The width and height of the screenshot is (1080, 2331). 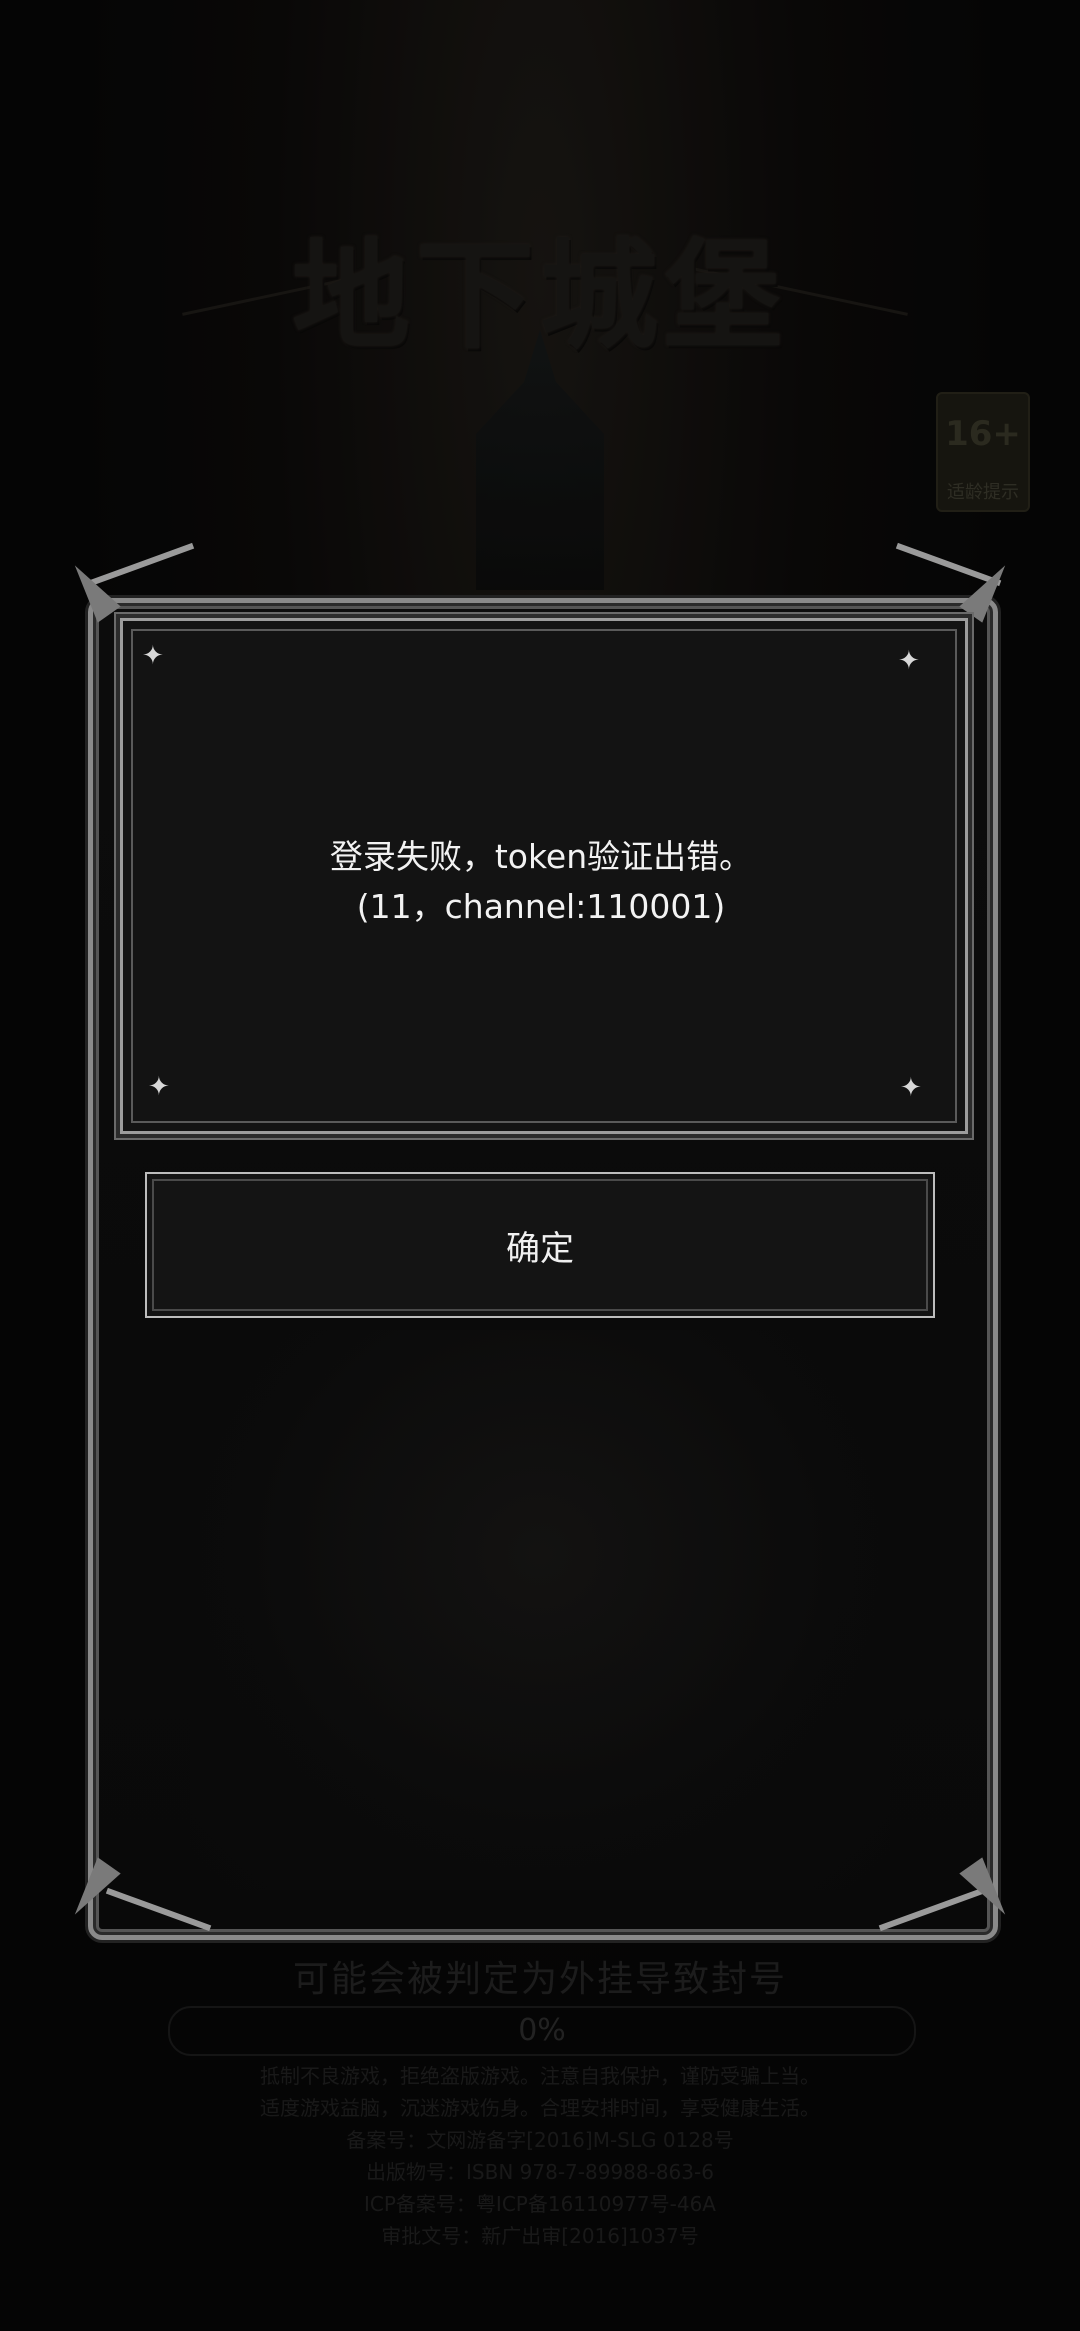 I want to click on error-detail: (11，channel:110001), so click(x=541, y=906).